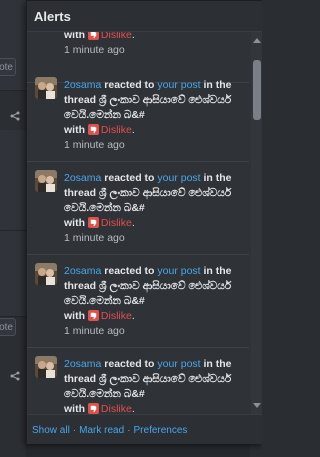  Describe the element at coordinates (256, 223) in the screenshot. I see `alerts-scrollbar` at that location.